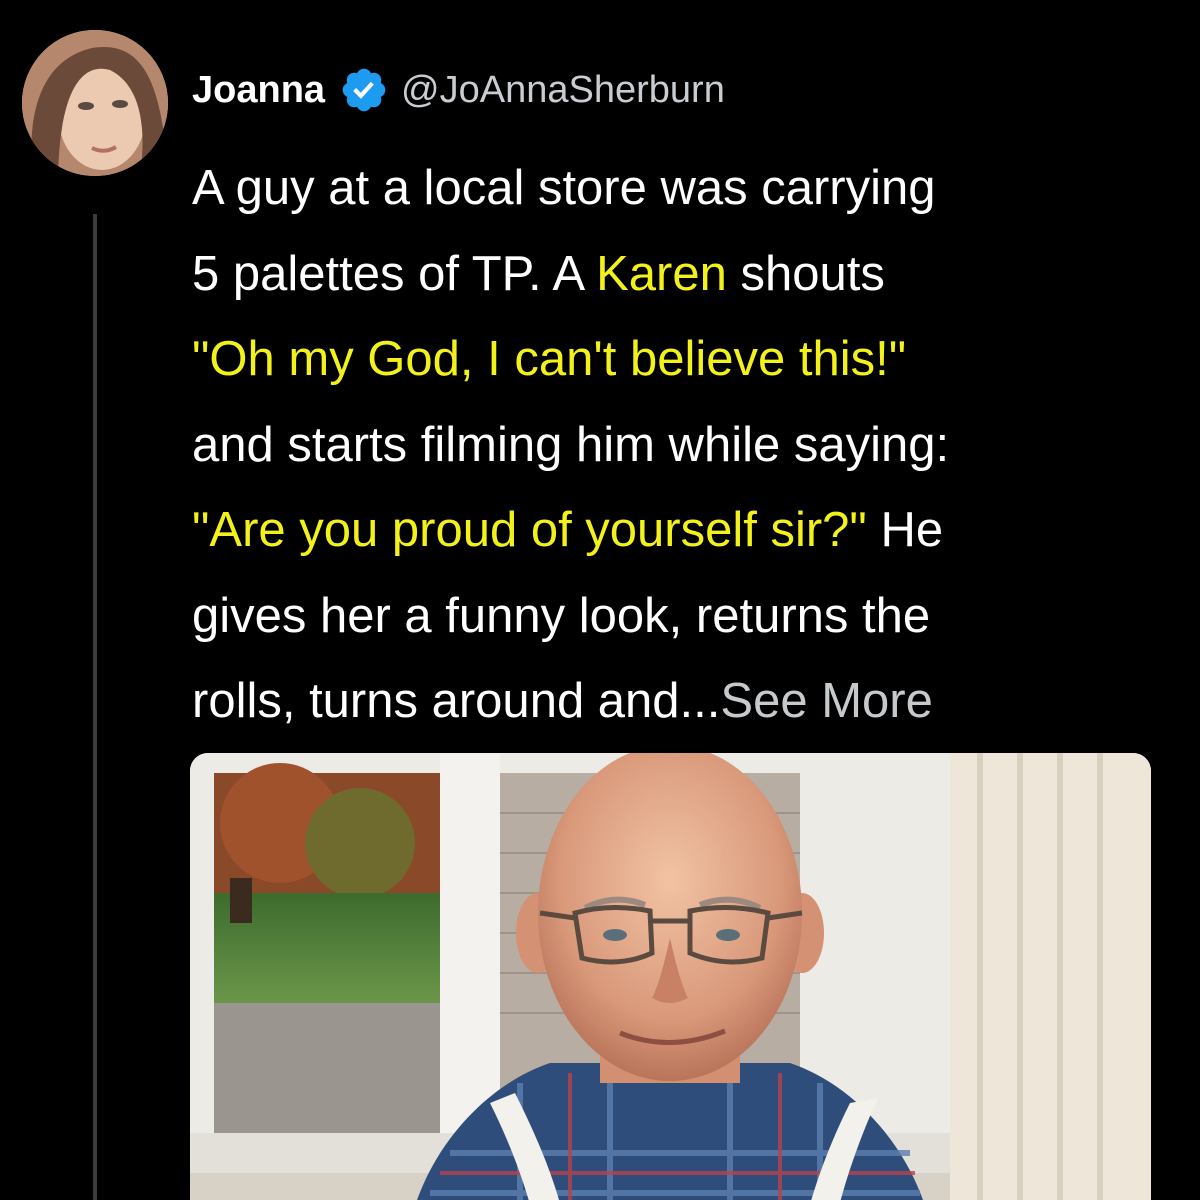 This screenshot has height=1200, width=1200. I want to click on text-segment: A guy at a local store was carrying, so click(564, 188).